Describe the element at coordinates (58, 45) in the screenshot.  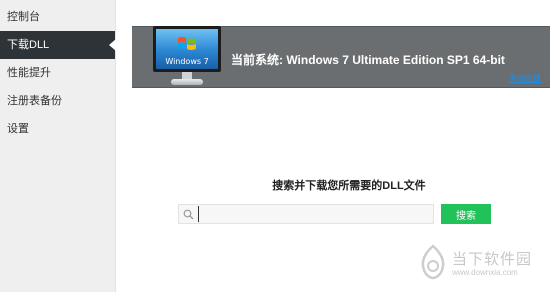
I see `sidebar-item-download-dll: 下载DLL` at that location.